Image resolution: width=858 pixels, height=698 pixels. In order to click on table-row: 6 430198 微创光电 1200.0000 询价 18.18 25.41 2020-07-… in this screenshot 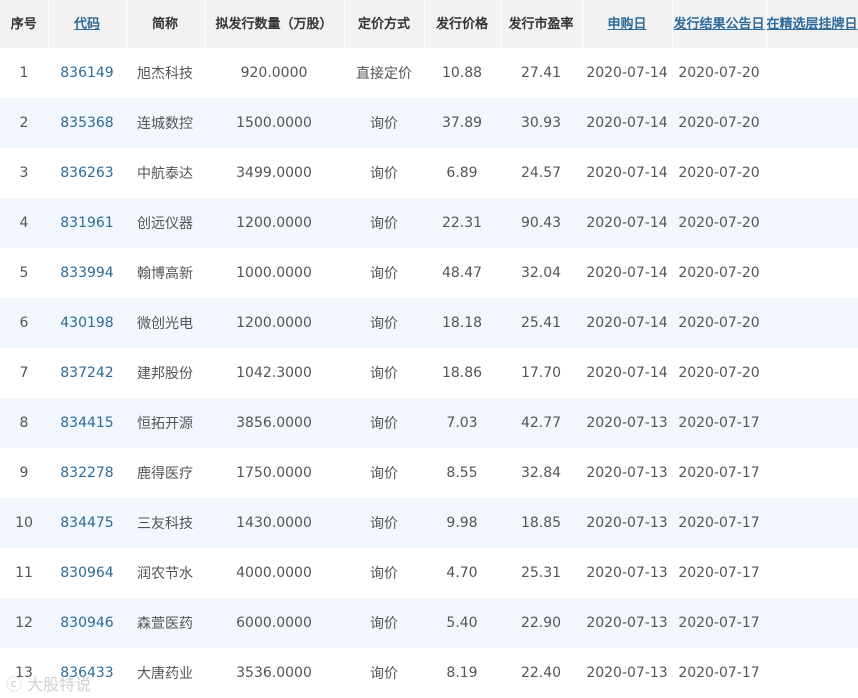, I will do `click(429, 323)`.